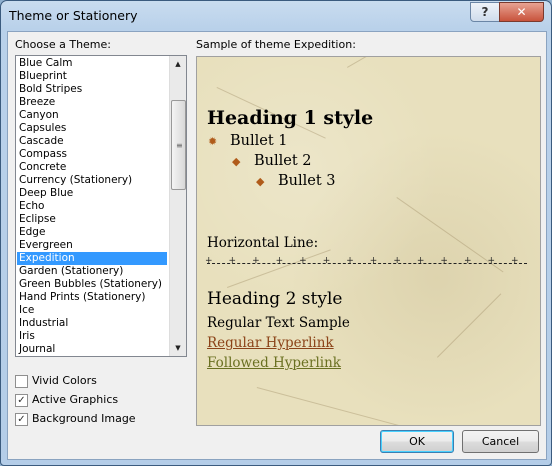 The image size is (552, 466). Describe the element at coordinates (92, 245) in the screenshot. I see `theme-list-item: Evergreen` at that location.